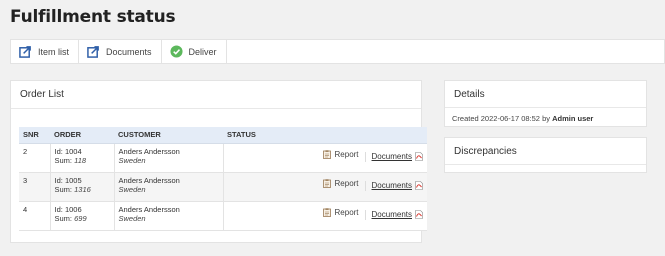 This screenshot has width=665, height=256. What do you see at coordinates (73, 209) in the screenshot?
I see `order-id: 1006` at bounding box center [73, 209].